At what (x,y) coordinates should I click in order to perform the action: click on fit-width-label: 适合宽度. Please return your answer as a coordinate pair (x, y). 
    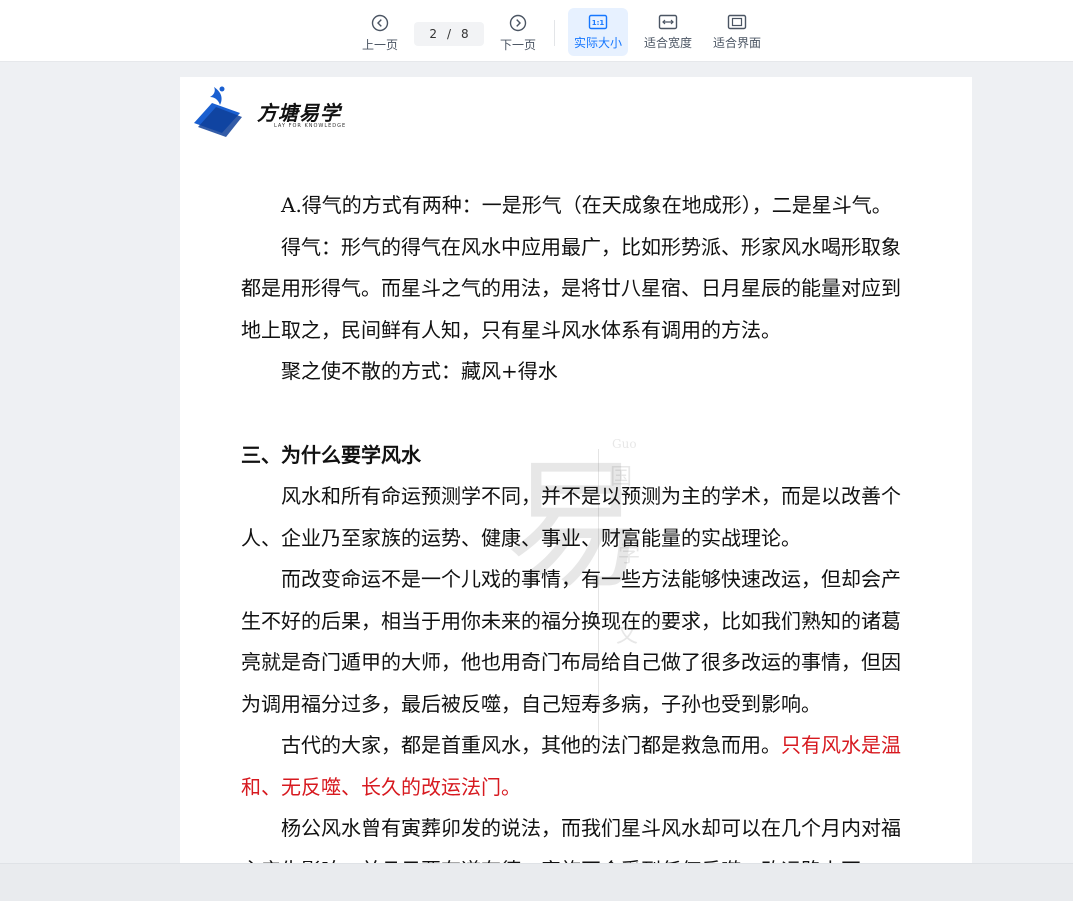
    Looking at the image, I should click on (667, 43).